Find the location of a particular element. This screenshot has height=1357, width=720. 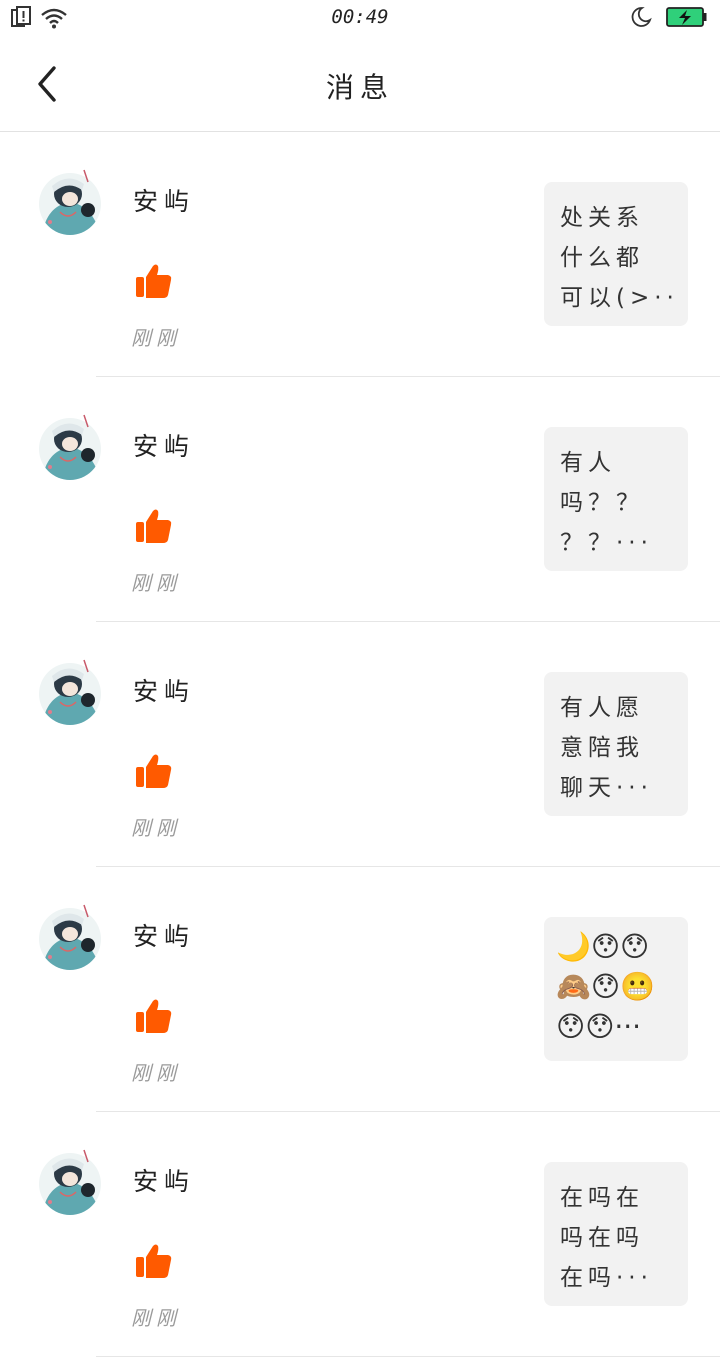

preview-line: 什么都 is located at coordinates (602, 258).